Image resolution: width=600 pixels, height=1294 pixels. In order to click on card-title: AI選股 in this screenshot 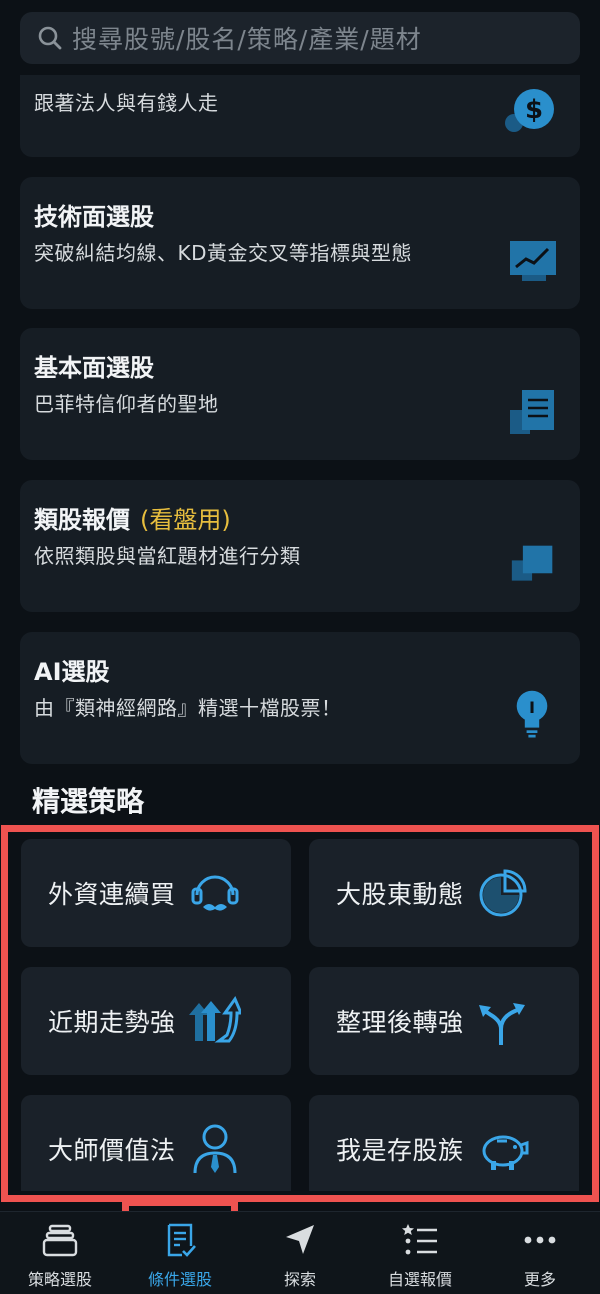, I will do `click(72, 672)`.